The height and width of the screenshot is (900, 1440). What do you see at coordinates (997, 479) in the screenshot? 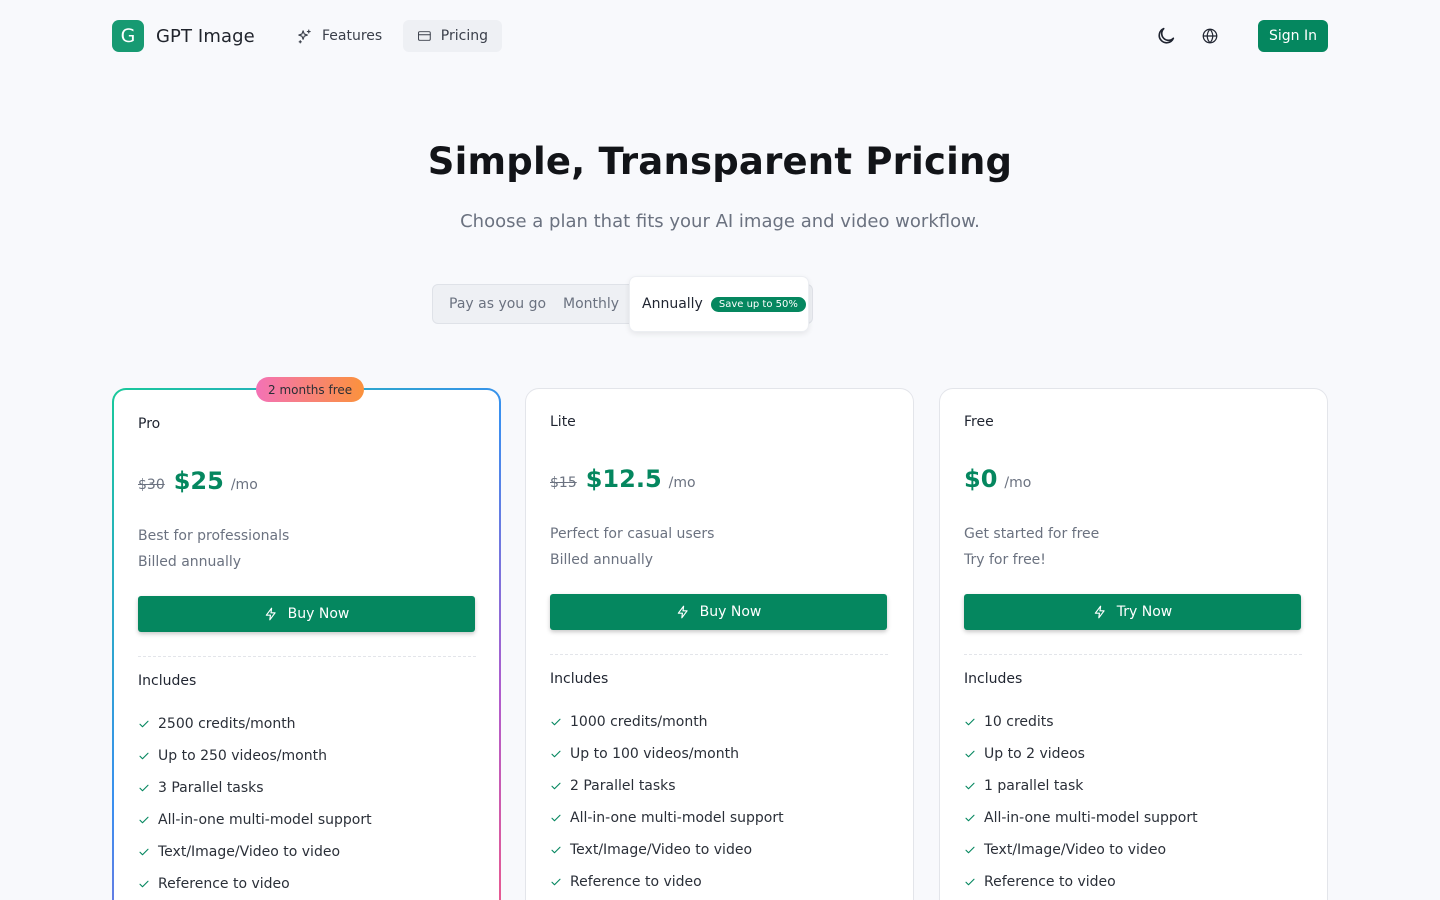
I see `price-row: $0 /mo` at bounding box center [997, 479].